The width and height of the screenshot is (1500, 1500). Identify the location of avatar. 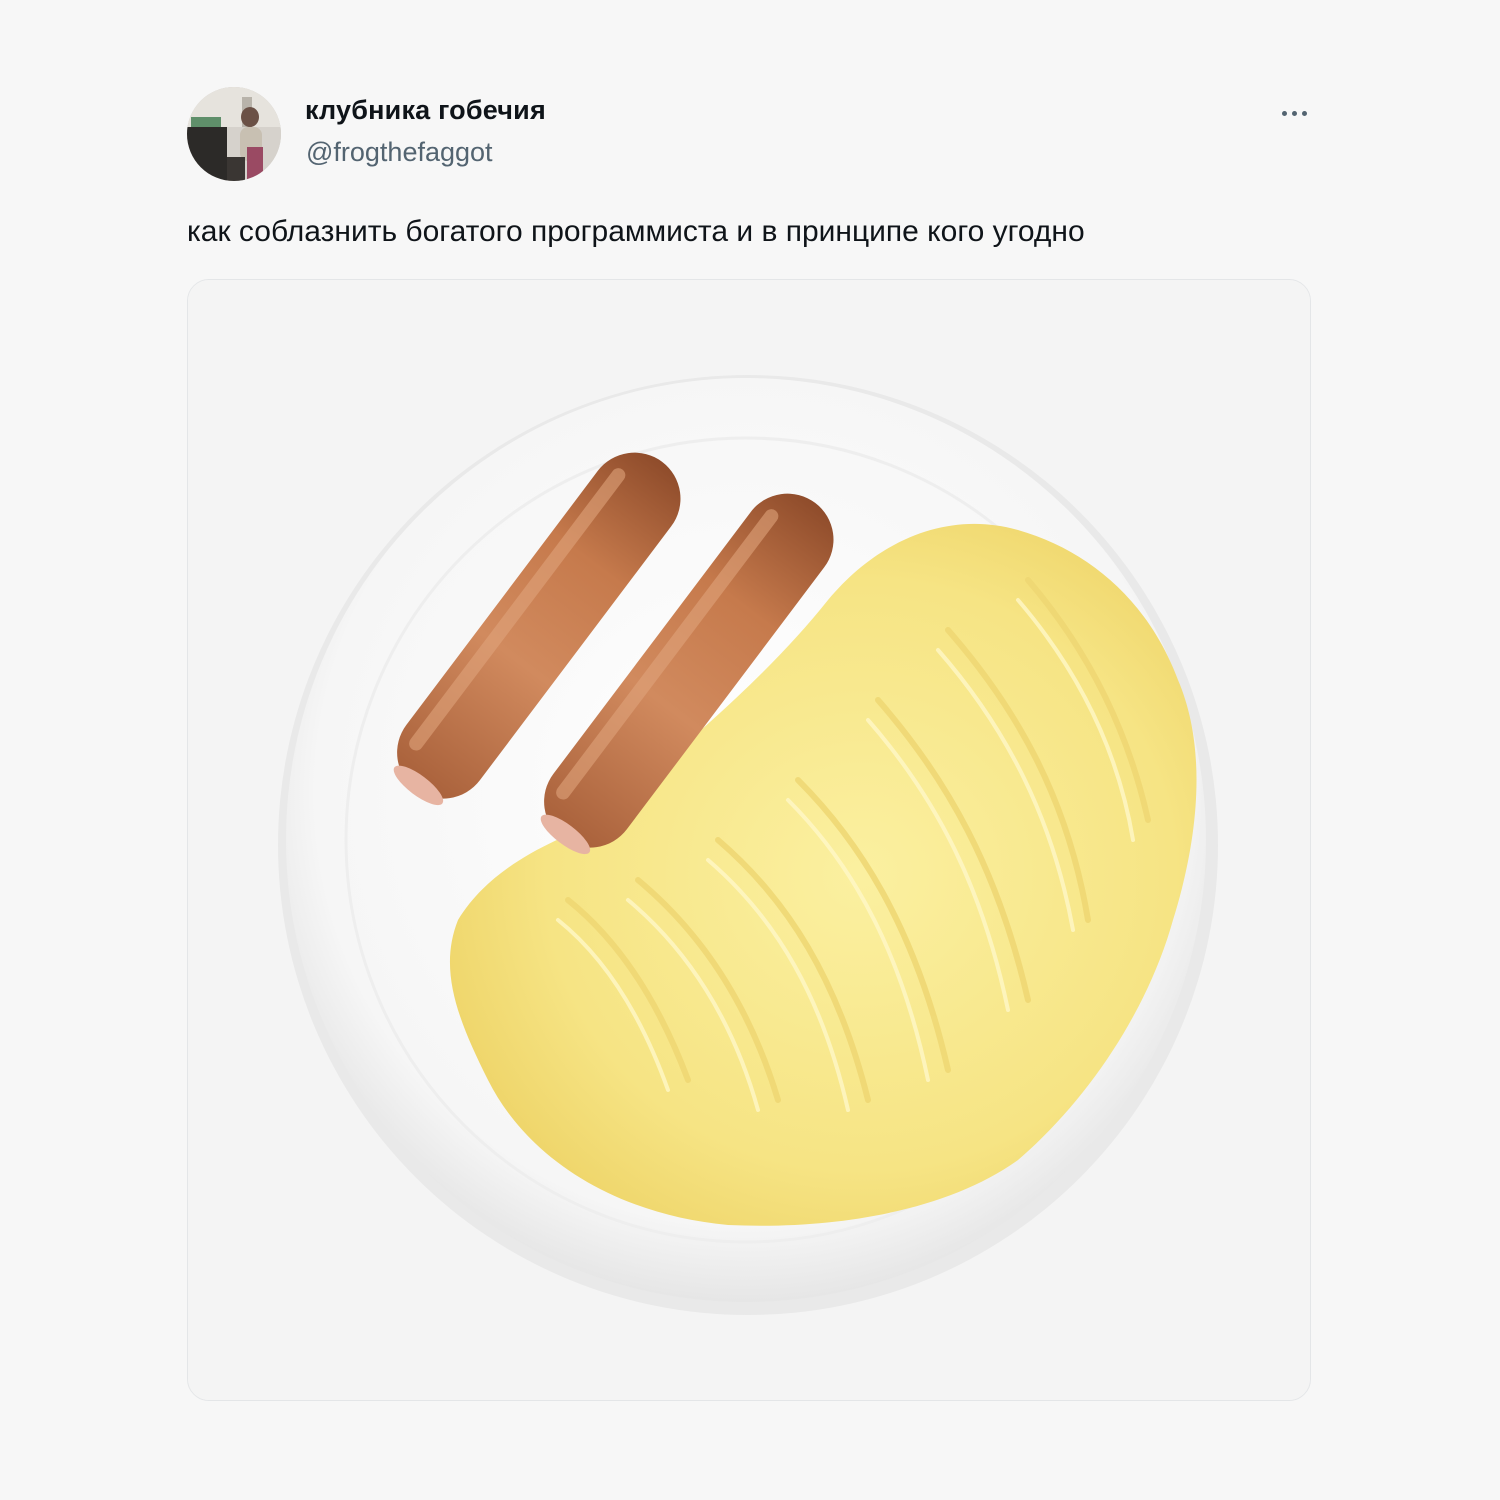
(234, 134).